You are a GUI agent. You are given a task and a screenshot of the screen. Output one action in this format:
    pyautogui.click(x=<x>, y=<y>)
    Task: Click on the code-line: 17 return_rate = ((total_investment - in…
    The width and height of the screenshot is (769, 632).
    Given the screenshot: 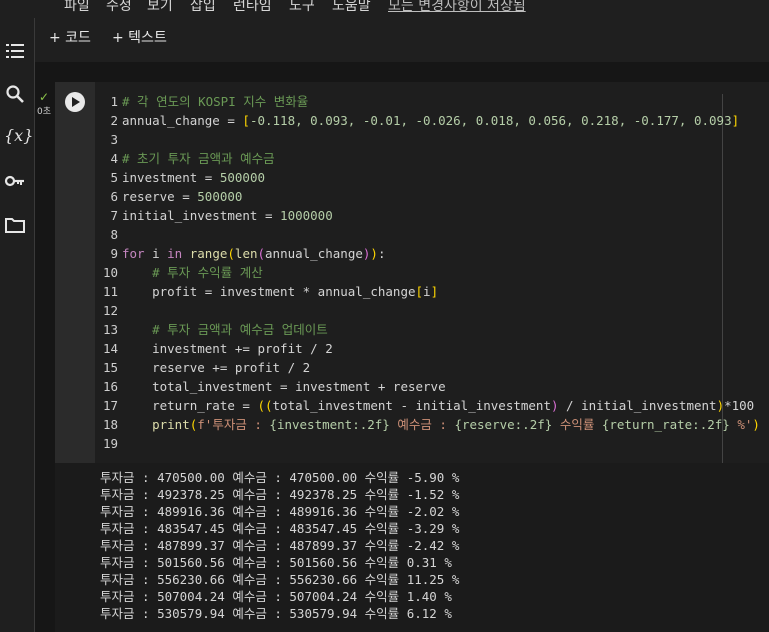 What is the action you would take?
    pyautogui.click(x=428, y=405)
    